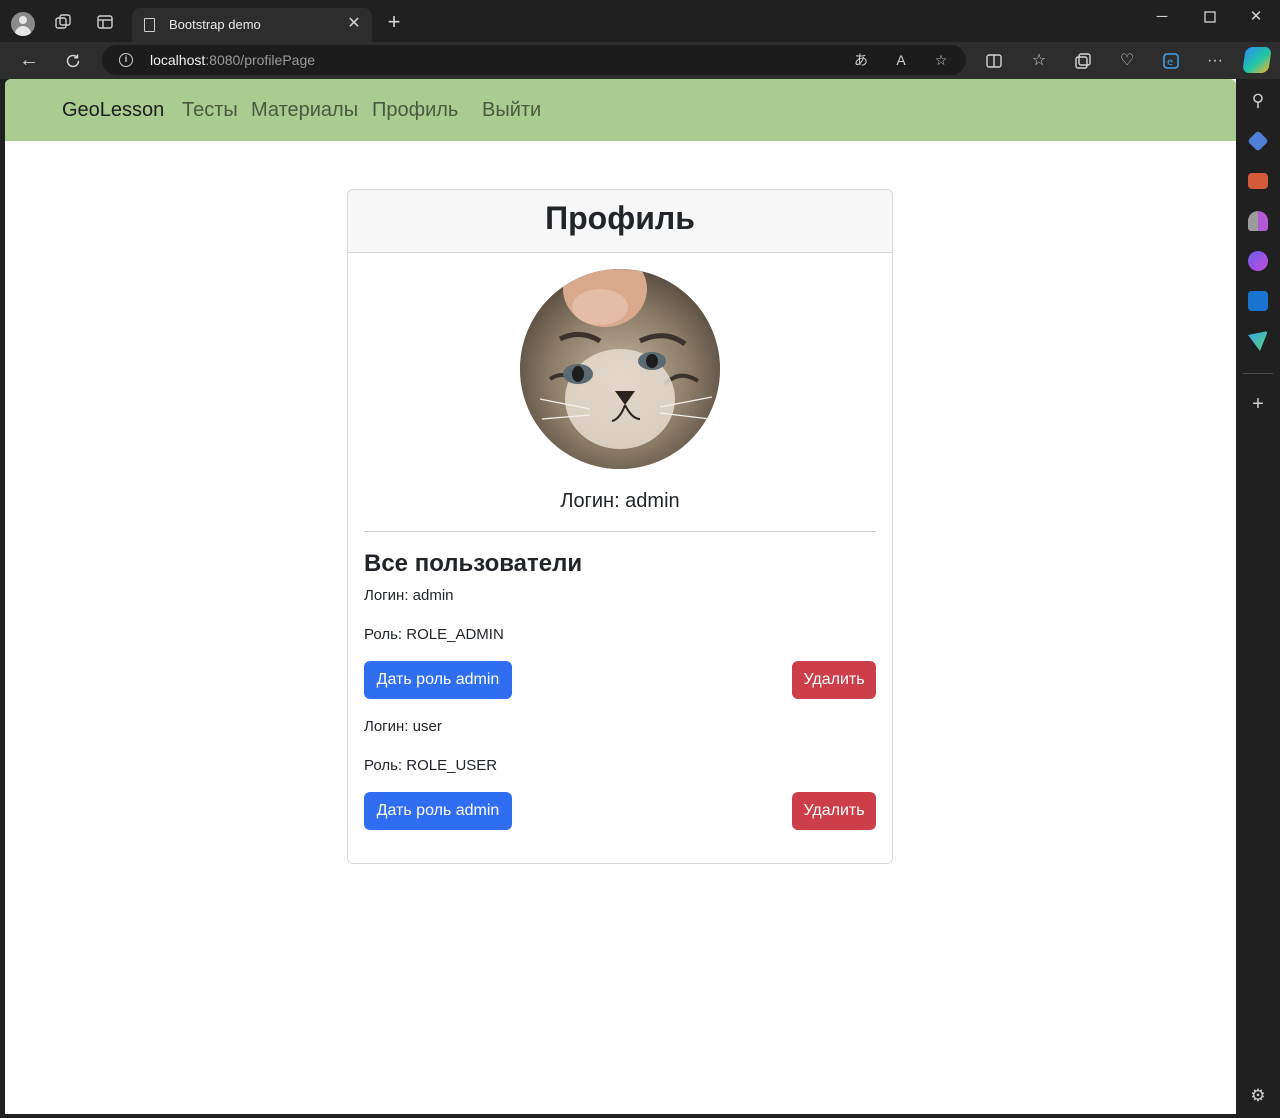 The height and width of the screenshot is (1118, 1280). What do you see at coordinates (1162, 18) in the screenshot?
I see `minimize-icon: ─` at bounding box center [1162, 18].